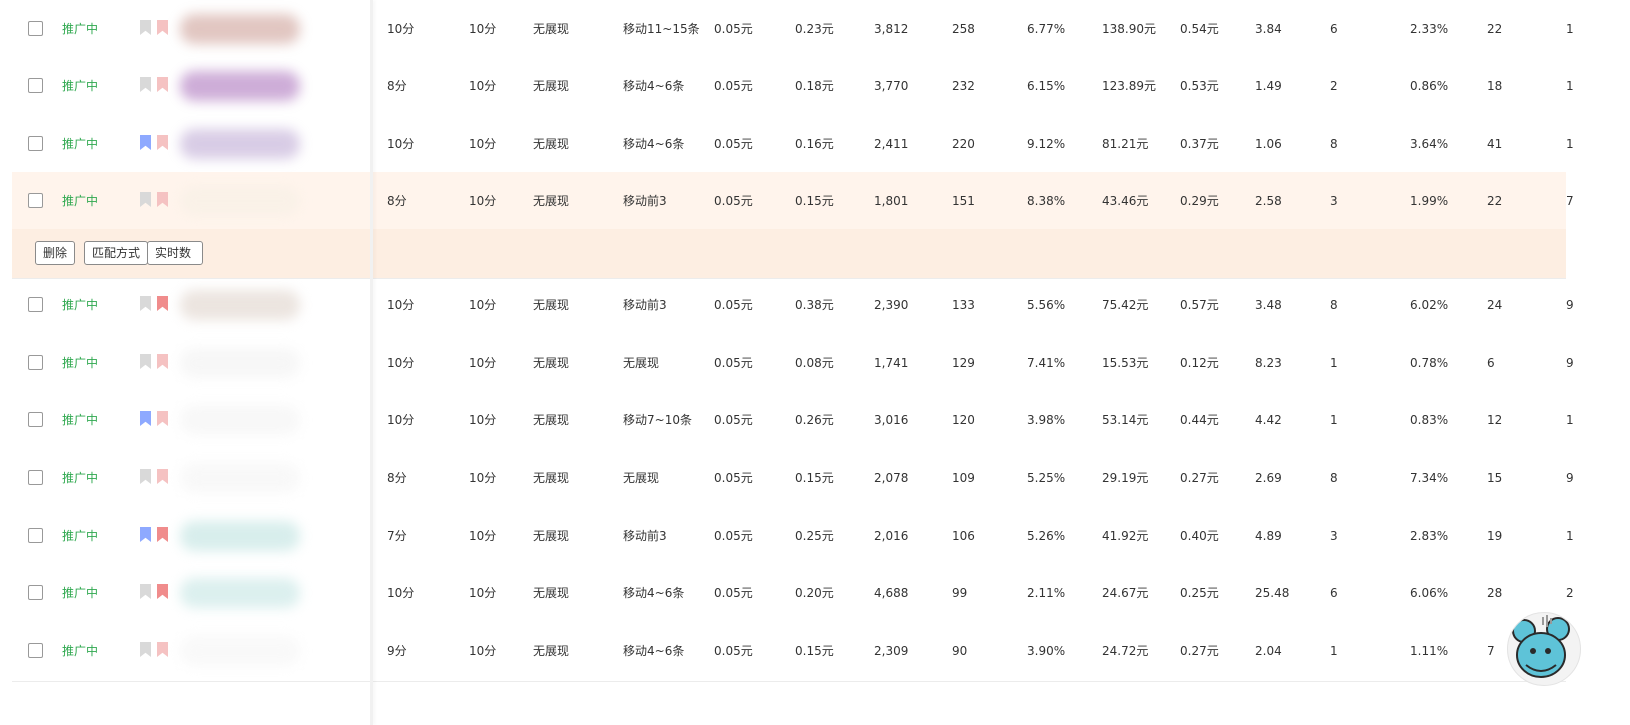 Image resolution: width=1630 pixels, height=725 pixels. What do you see at coordinates (1046, 420) in the screenshot?
I see `cell-c9: 3.98%` at bounding box center [1046, 420].